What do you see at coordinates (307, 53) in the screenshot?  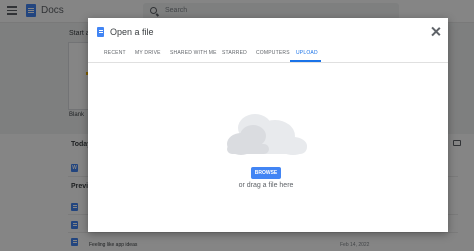 I see `tab-upload: UPLOAD` at bounding box center [307, 53].